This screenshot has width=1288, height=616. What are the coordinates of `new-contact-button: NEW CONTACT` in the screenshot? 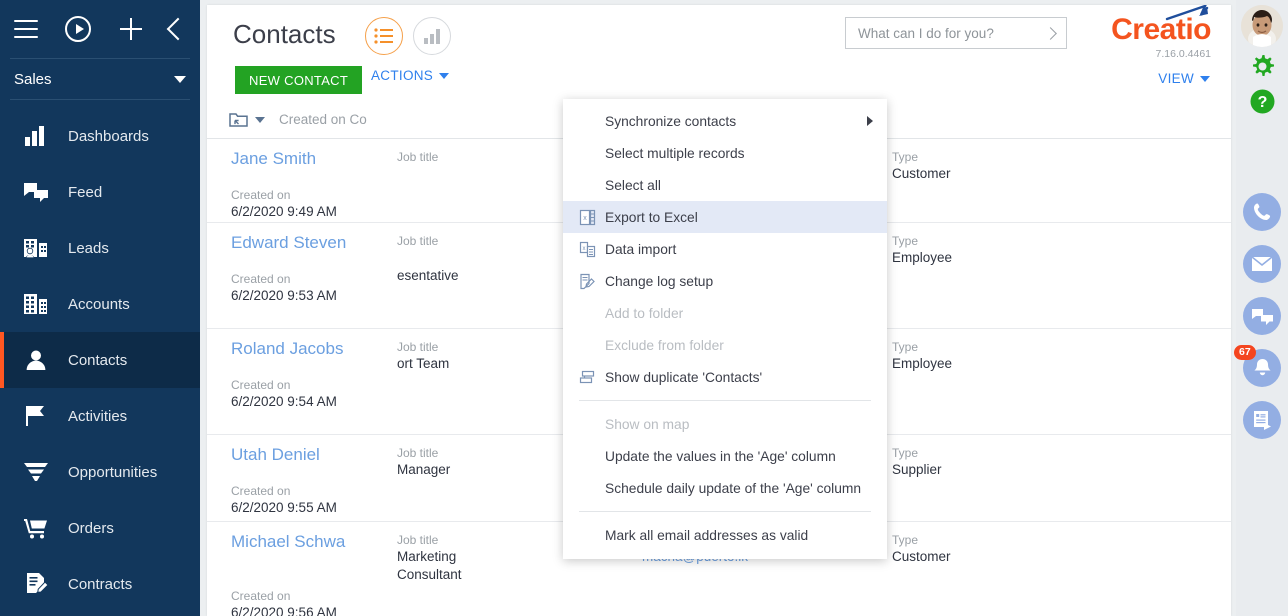 It's located at (299, 80).